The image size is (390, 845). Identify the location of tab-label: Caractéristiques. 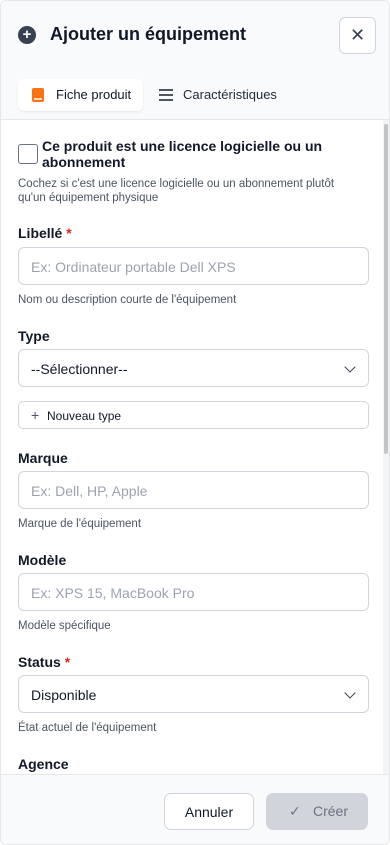
(230, 94).